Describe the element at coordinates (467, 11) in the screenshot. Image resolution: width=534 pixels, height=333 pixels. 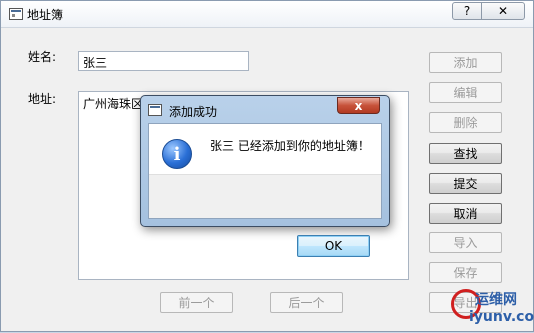
I see `help-button: ?` at that location.